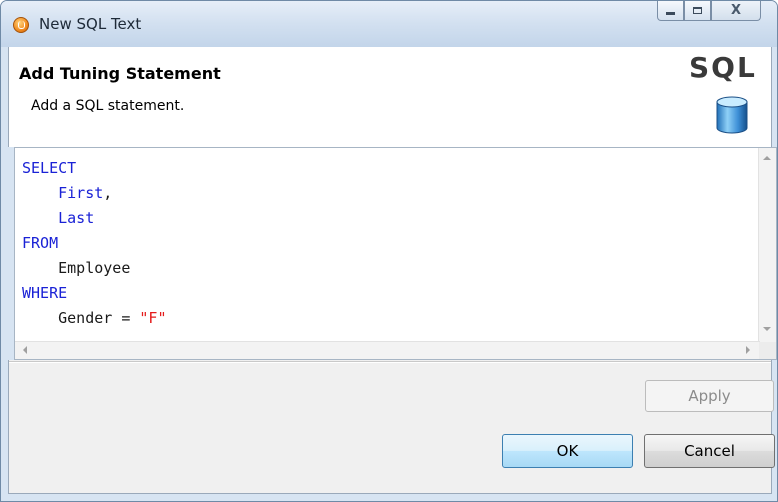 Image resolution: width=778 pixels, height=502 pixels. Describe the element at coordinates (732, 115) in the screenshot. I see `database-icon` at that location.